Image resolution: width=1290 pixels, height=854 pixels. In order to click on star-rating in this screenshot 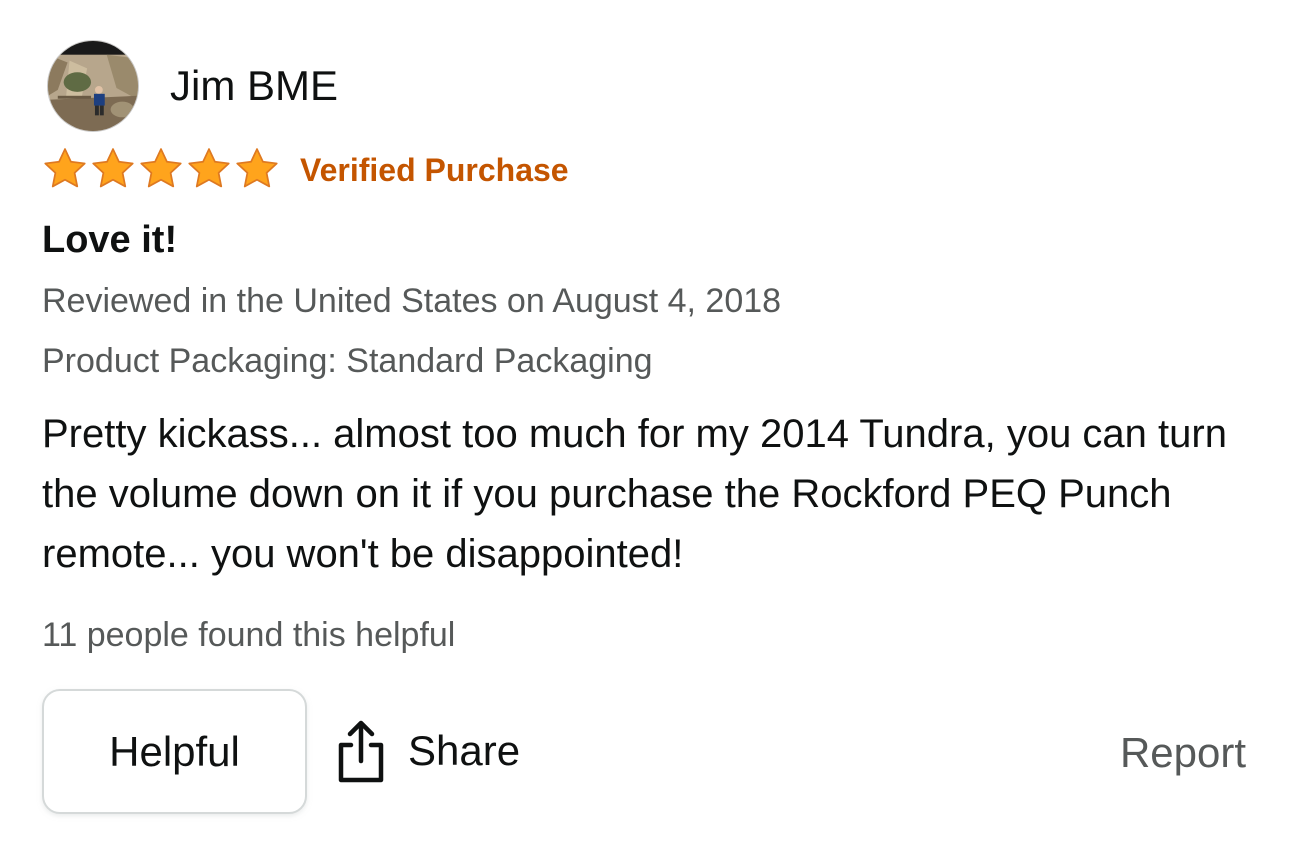, I will do `click(161, 169)`.